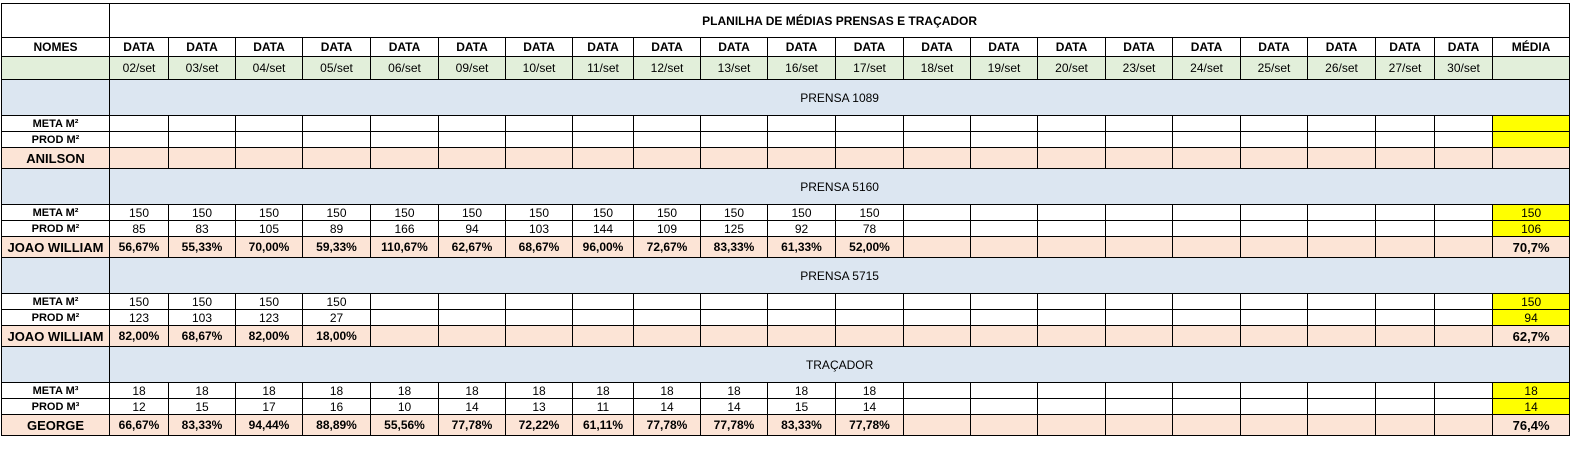 The image size is (1582, 463). What do you see at coordinates (839, 364) in the screenshot?
I see `section-title: TRAÇADOR` at bounding box center [839, 364].